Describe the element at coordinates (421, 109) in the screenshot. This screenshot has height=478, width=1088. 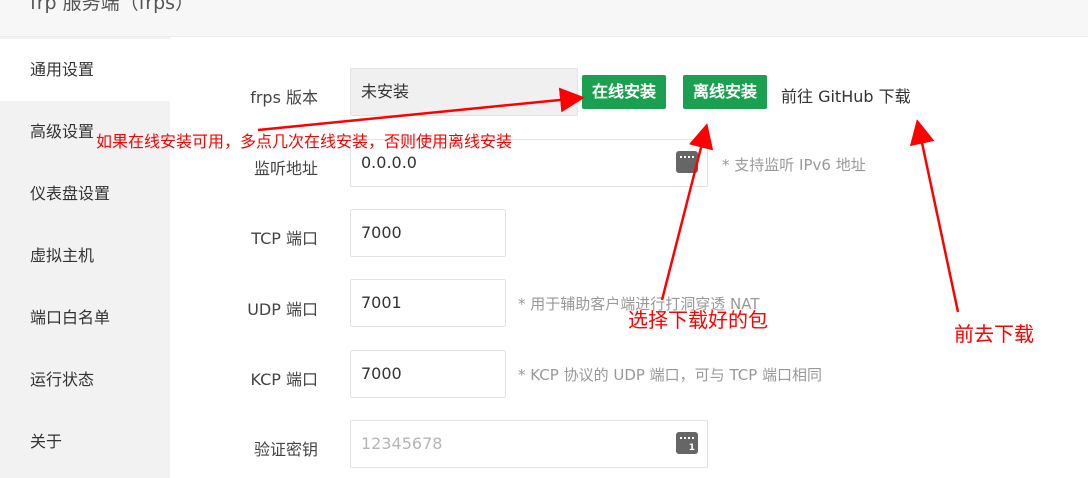
I see `arrow-to-online-install` at that location.